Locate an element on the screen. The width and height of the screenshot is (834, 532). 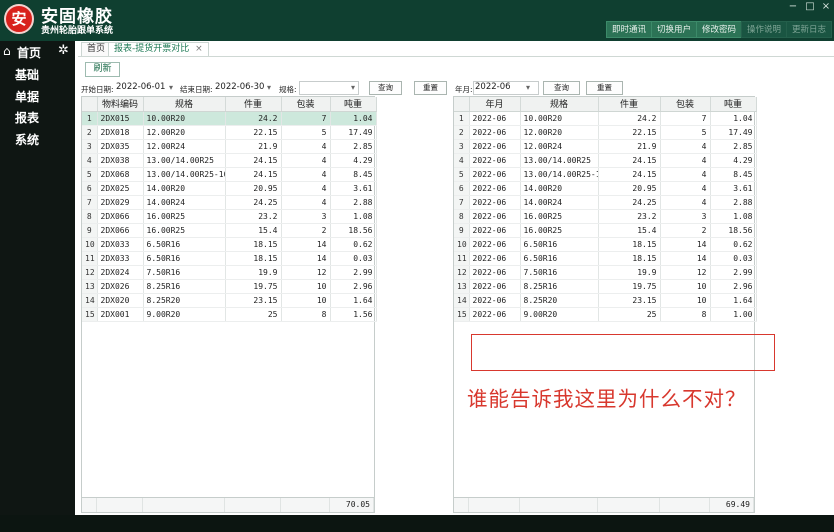
table-row: 14 2DX020 8.25R20 23.15 10 1.64 is located at coordinates (229, 300).